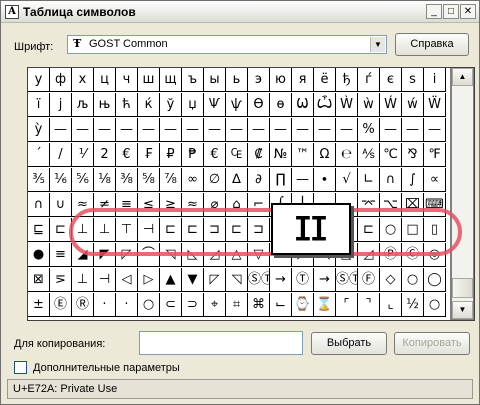 This screenshot has height=405, width=480. I want to click on char-cell: ⊑, so click(39, 230).